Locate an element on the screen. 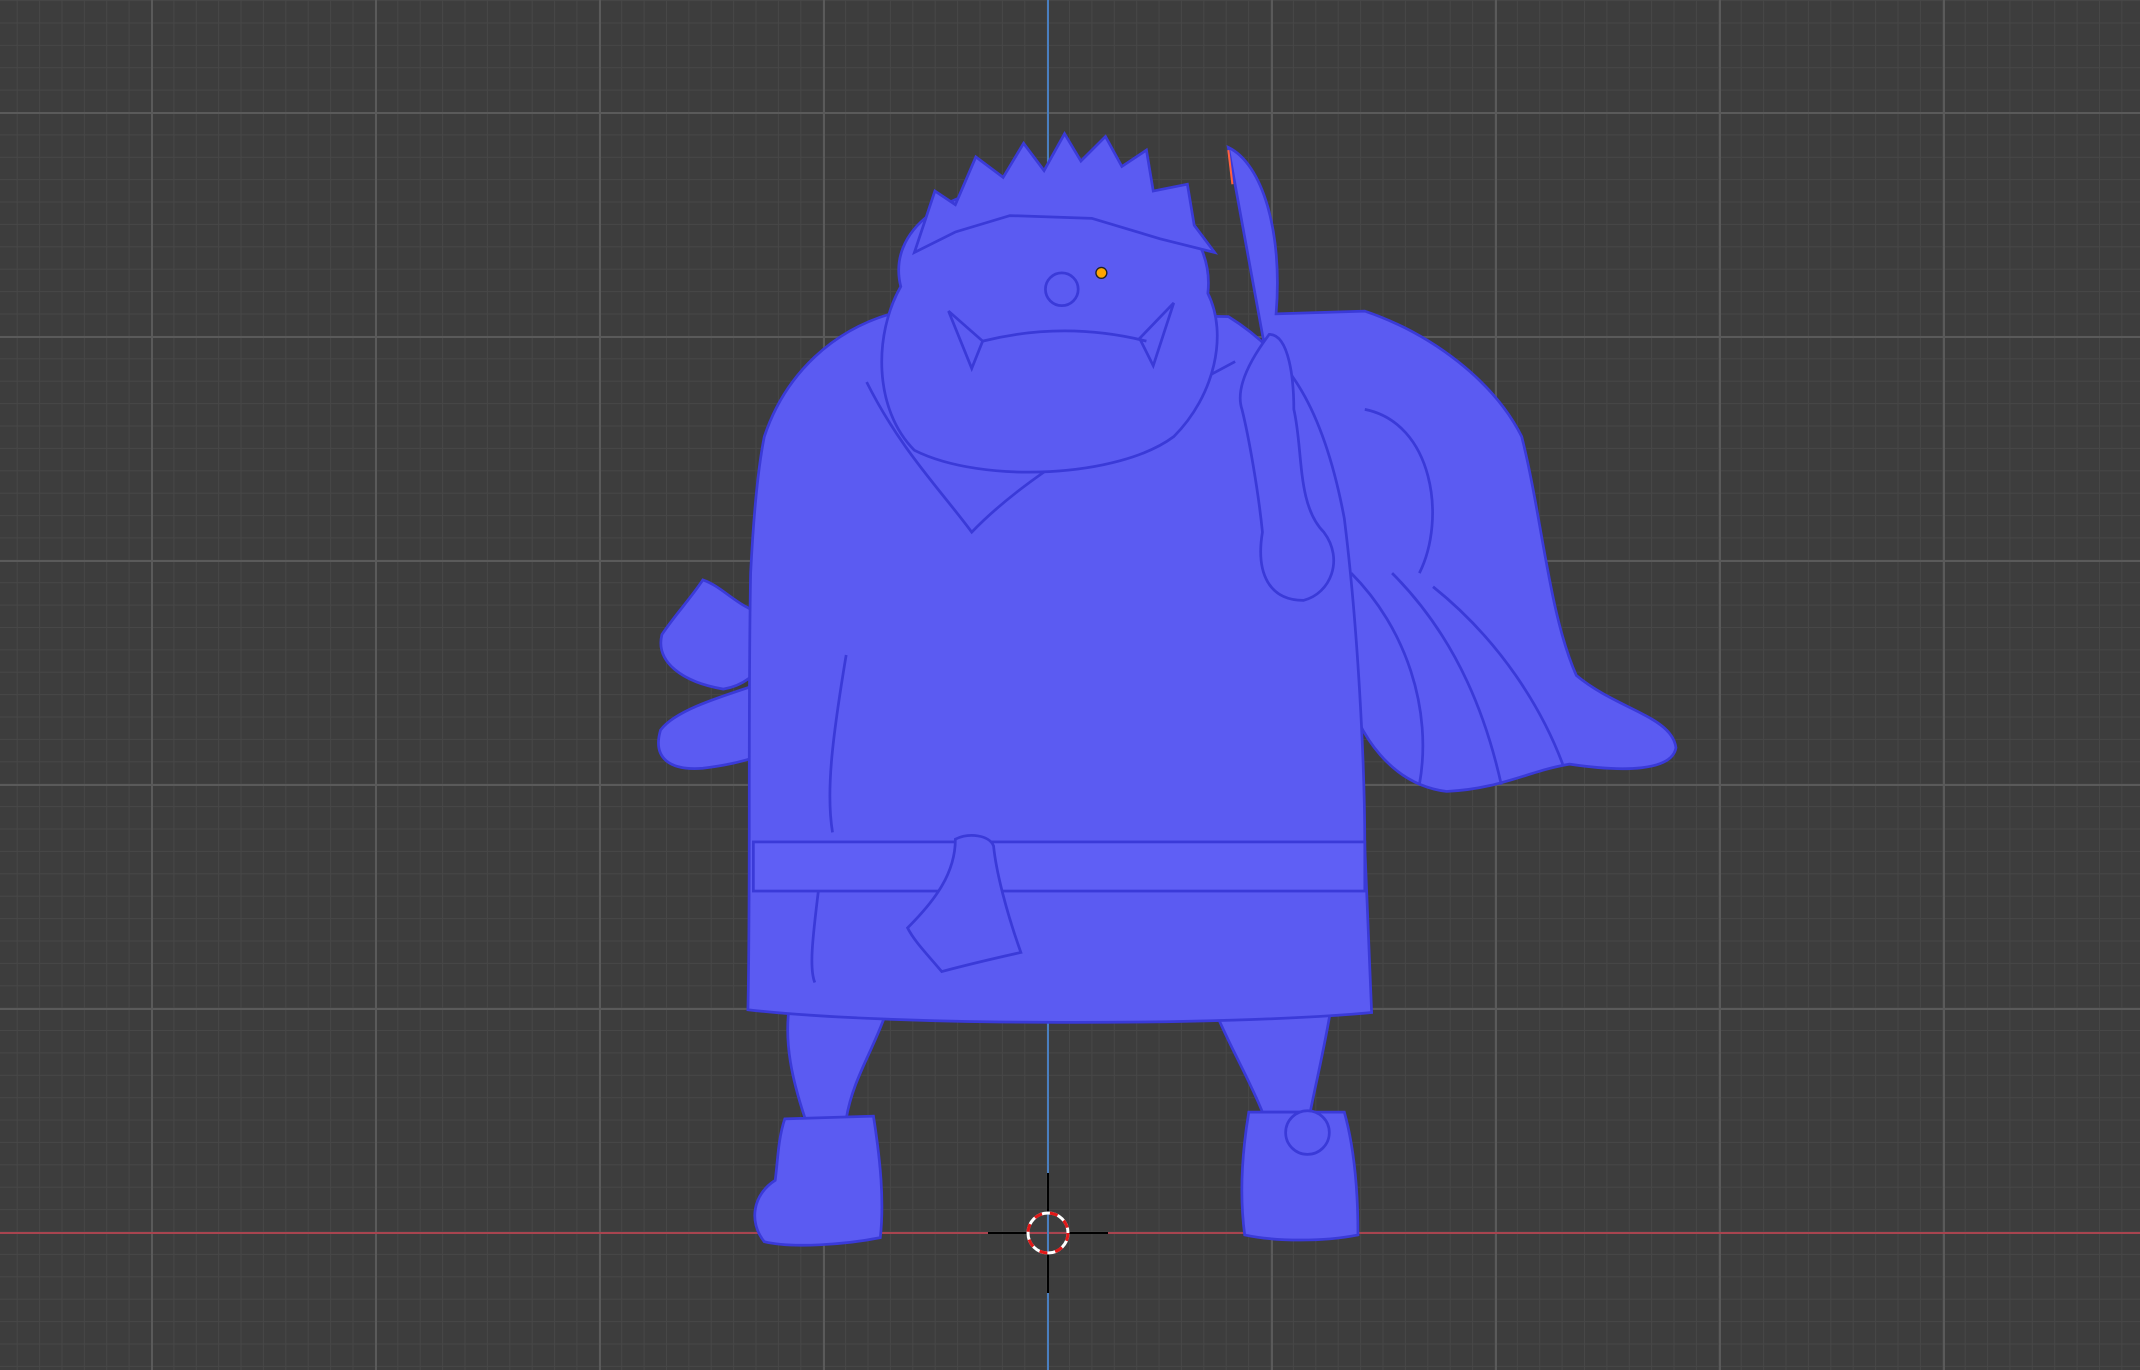 The width and height of the screenshot is (2140, 1370). model-nose is located at coordinates (1062, 289).